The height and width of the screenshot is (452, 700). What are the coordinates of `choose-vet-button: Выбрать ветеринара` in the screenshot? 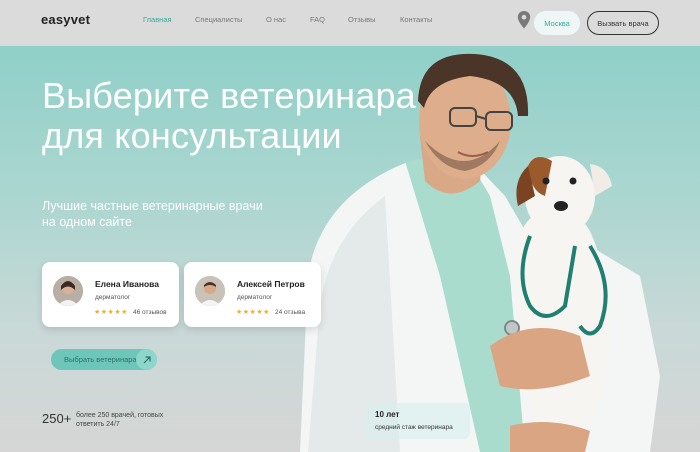 It's located at (104, 359).